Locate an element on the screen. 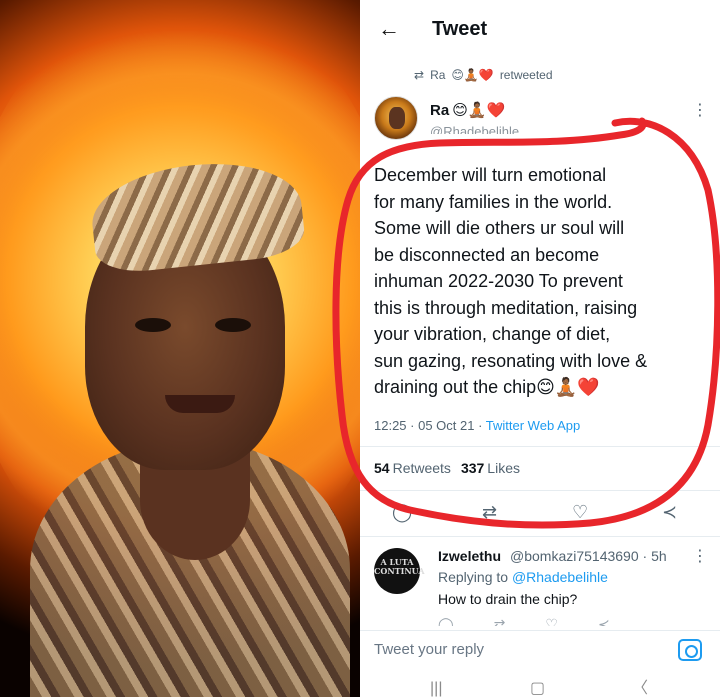 This screenshot has width=720, height=697. share-icon: ≺ is located at coordinates (669, 512).